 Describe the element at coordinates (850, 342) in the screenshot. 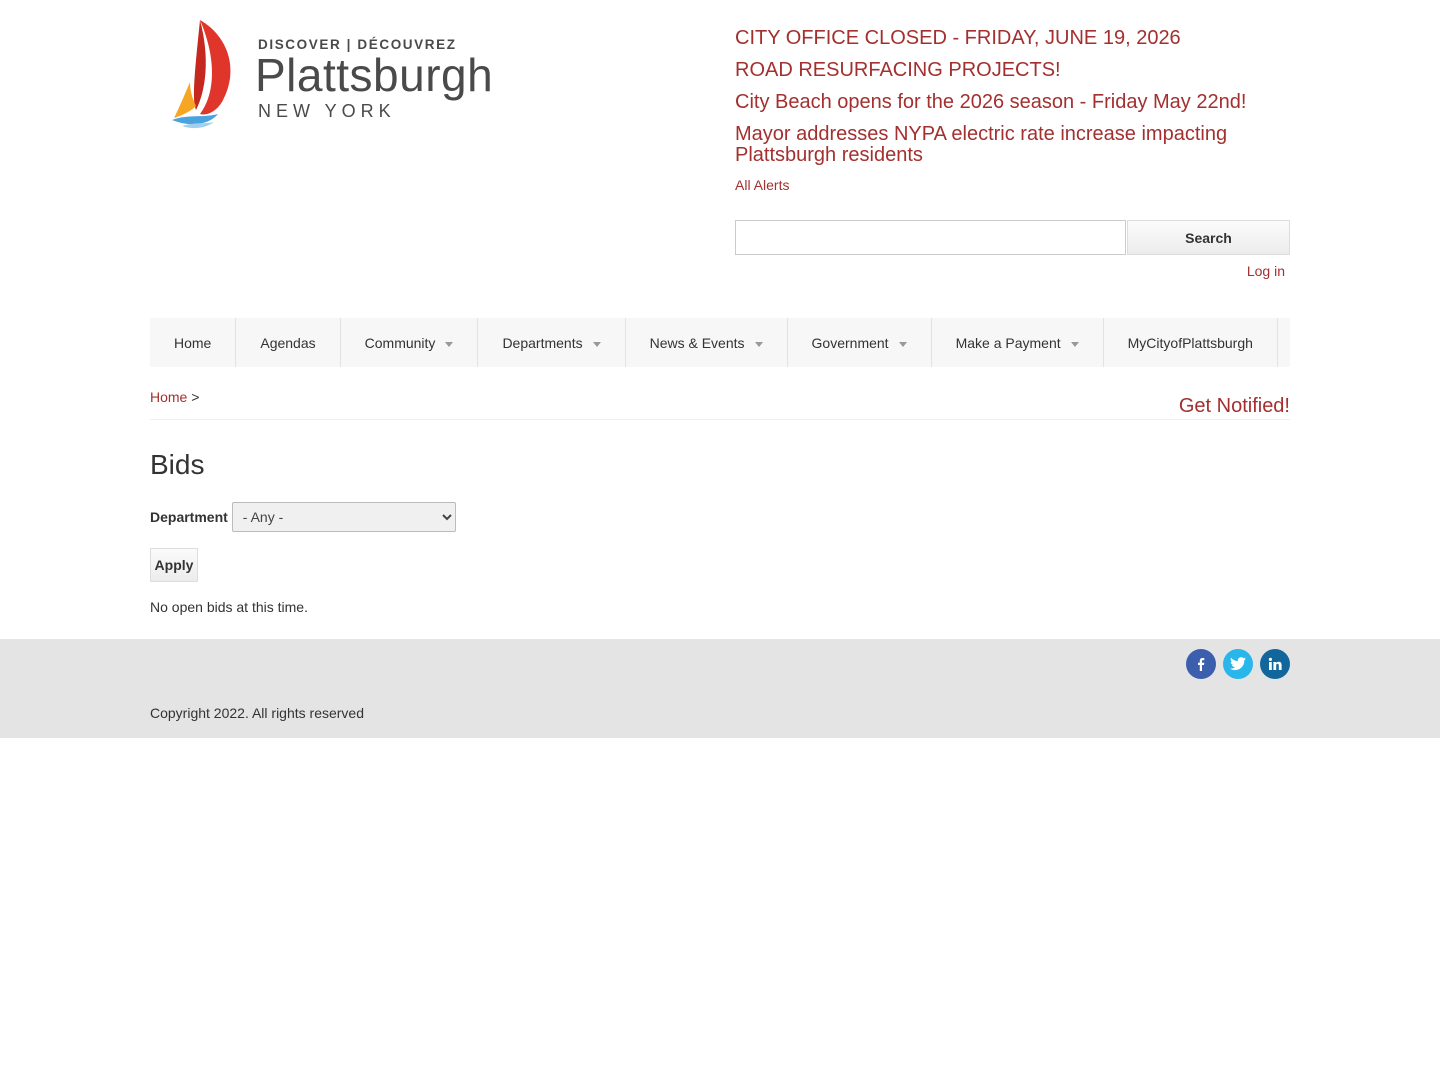

I see `nav-item-label: Government` at that location.